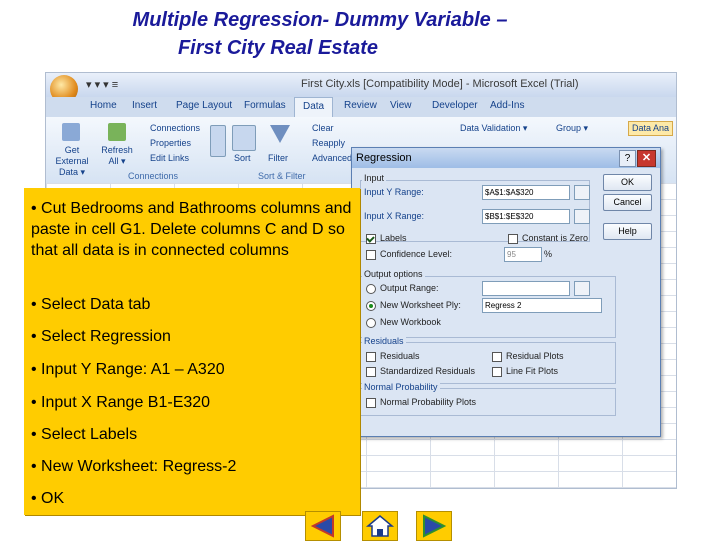  What do you see at coordinates (651, 128) in the screenshot?
I see `data-analysis-button: Data Ana` at bounding box center [651, 128].